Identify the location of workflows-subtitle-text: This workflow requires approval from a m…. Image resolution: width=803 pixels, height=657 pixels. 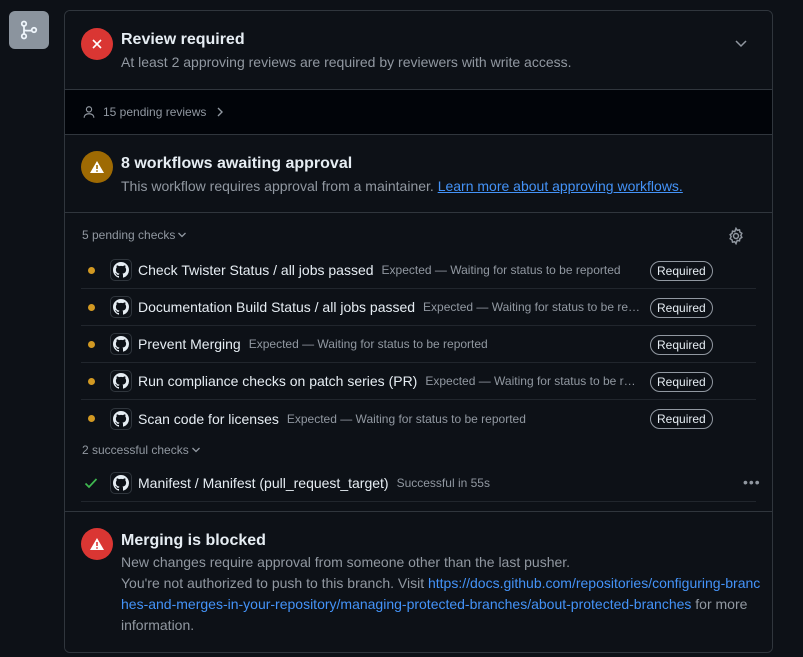
(277, 186).